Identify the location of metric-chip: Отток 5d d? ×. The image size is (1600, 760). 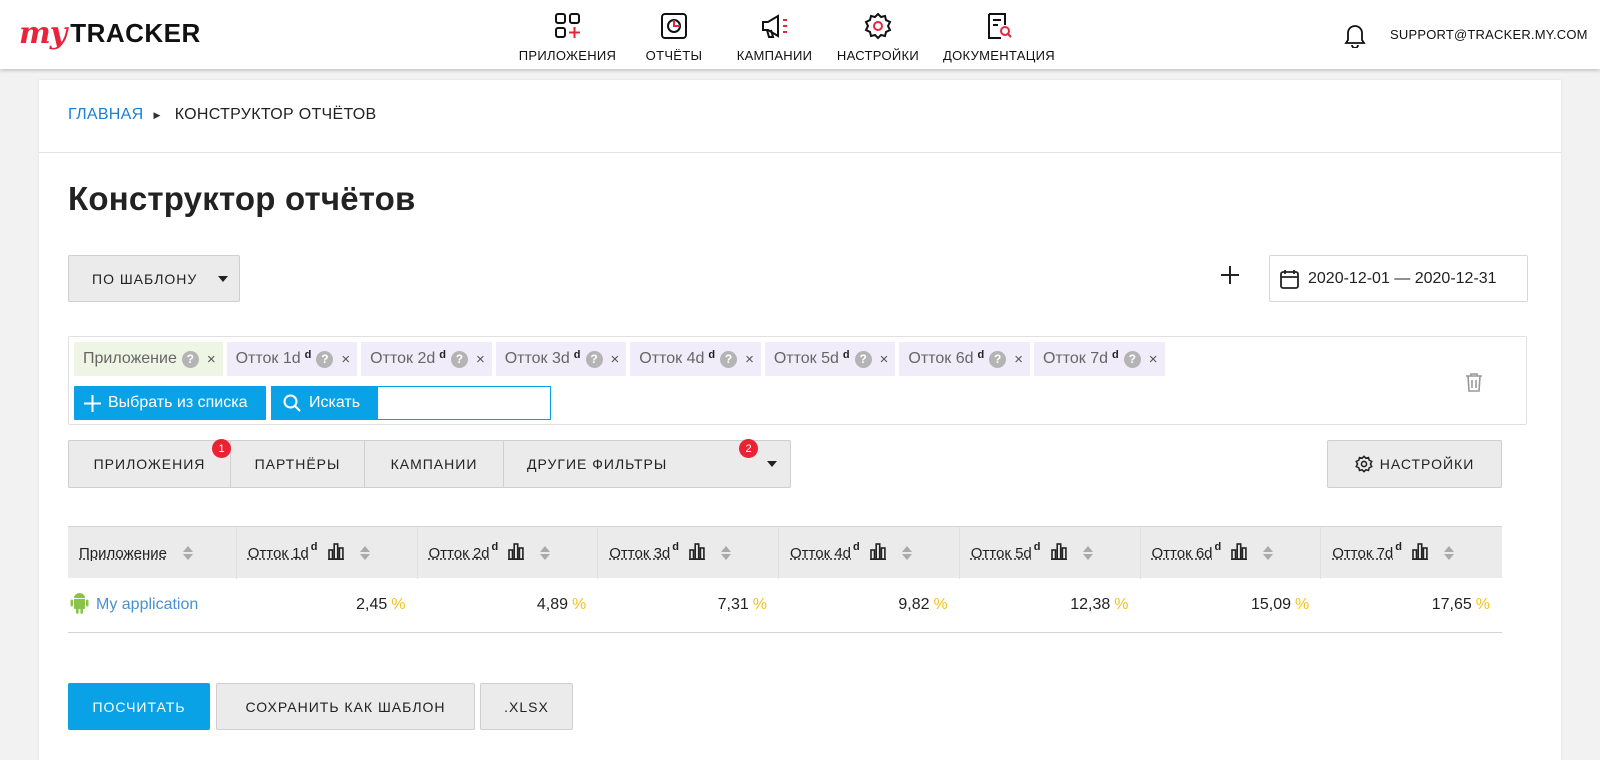
(830, 359).